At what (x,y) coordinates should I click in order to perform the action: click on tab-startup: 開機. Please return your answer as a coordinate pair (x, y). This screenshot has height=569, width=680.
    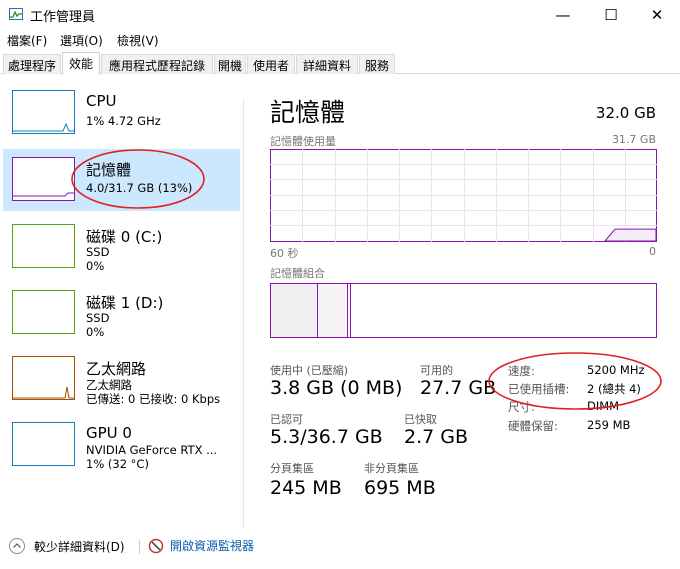
    Looking at the image, I should click on (230, 64).